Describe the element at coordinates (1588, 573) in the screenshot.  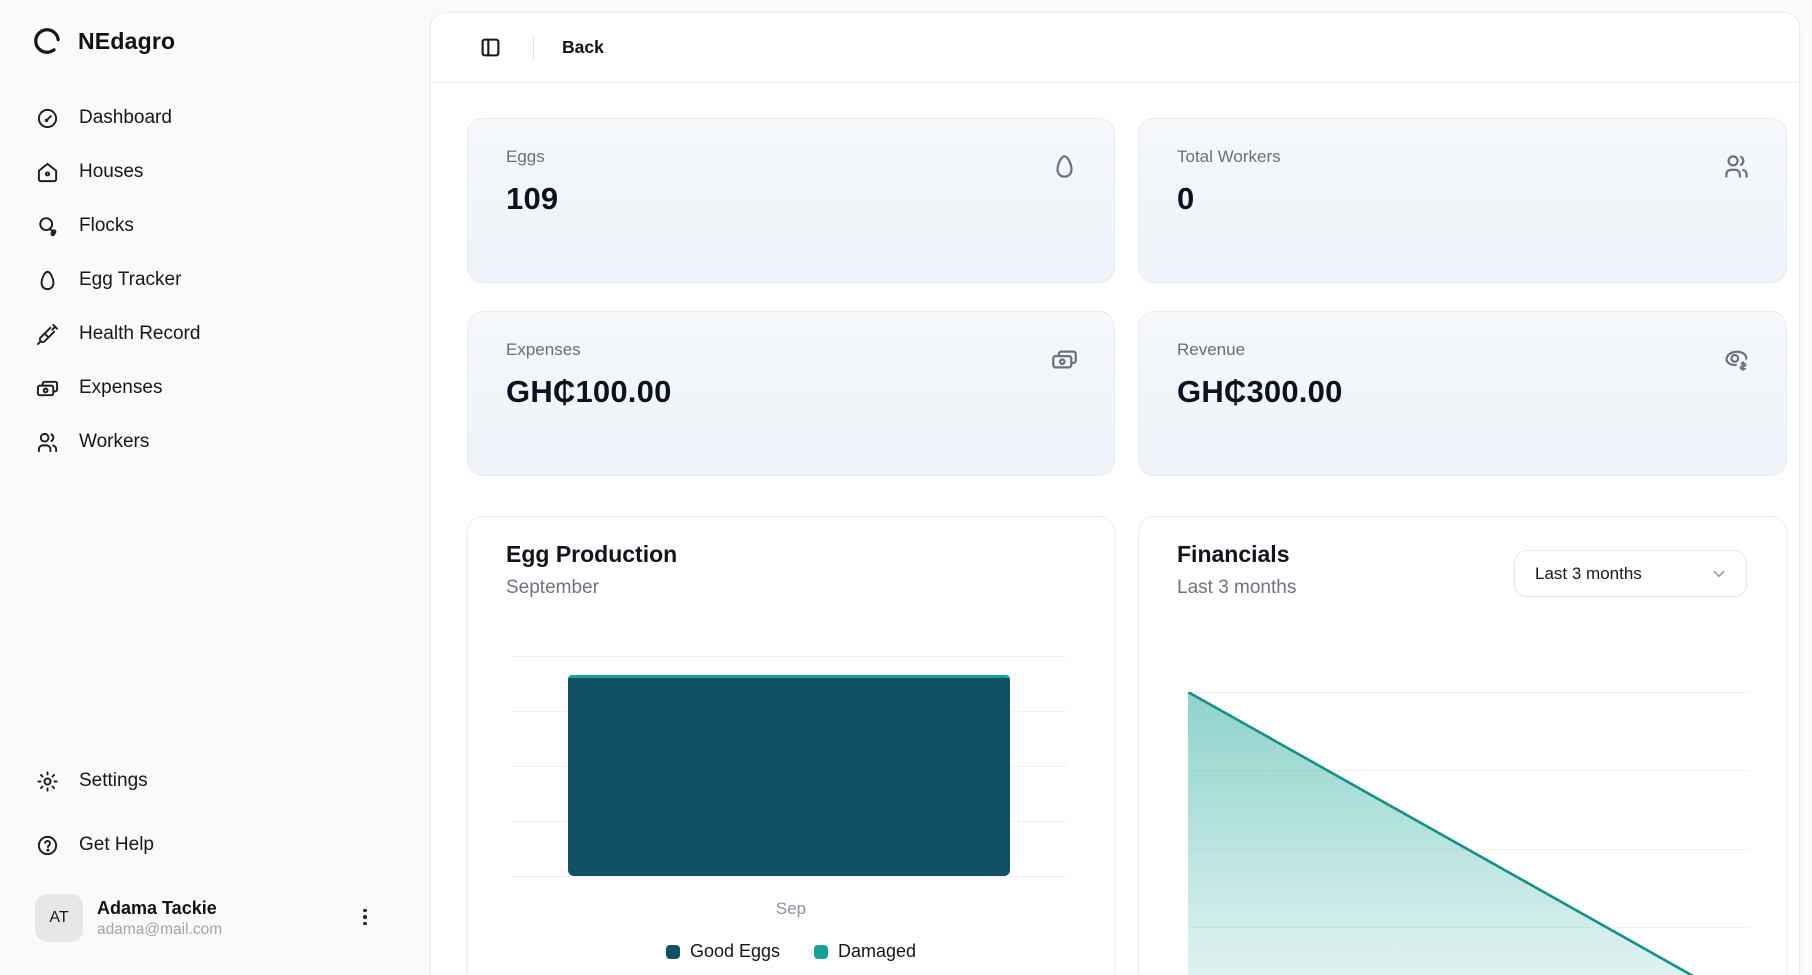
I see `range-select-value: Last 3 months` at that location.